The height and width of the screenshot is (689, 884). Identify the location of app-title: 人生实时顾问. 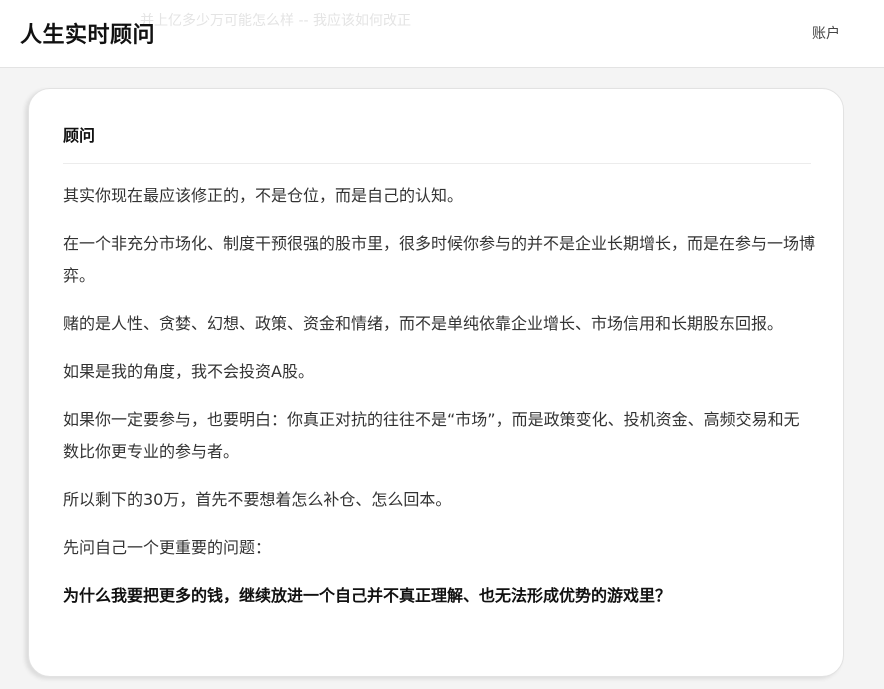
(88, 35).